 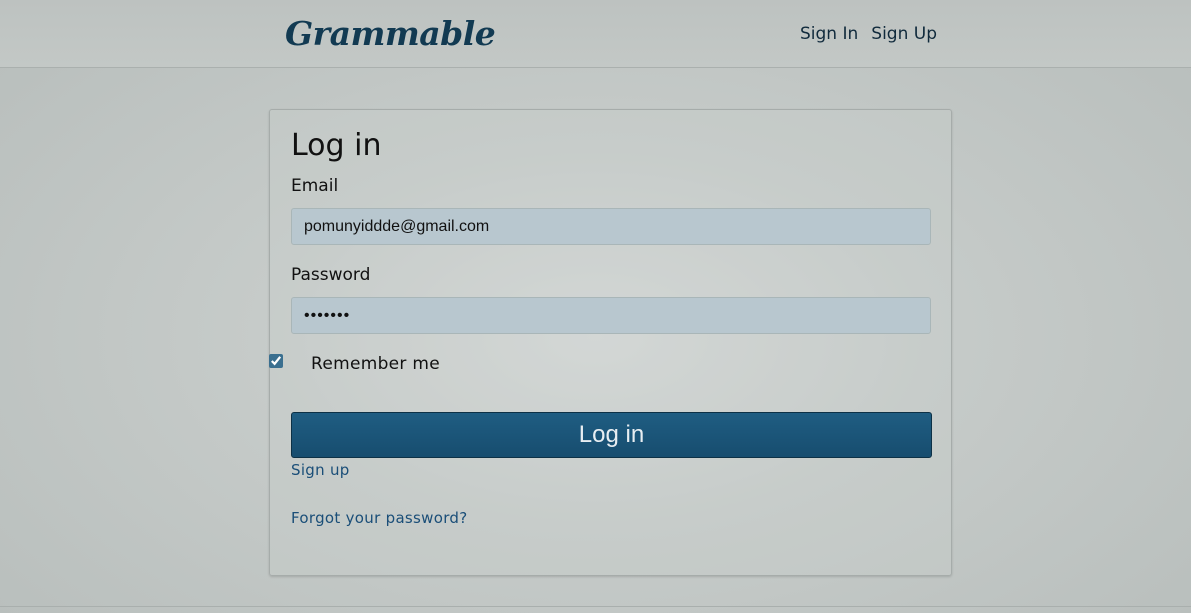 What do you see at coordinates (611, 435) in the screenshot?
I see `login-button: Log in` at bounding box center [611, 435].